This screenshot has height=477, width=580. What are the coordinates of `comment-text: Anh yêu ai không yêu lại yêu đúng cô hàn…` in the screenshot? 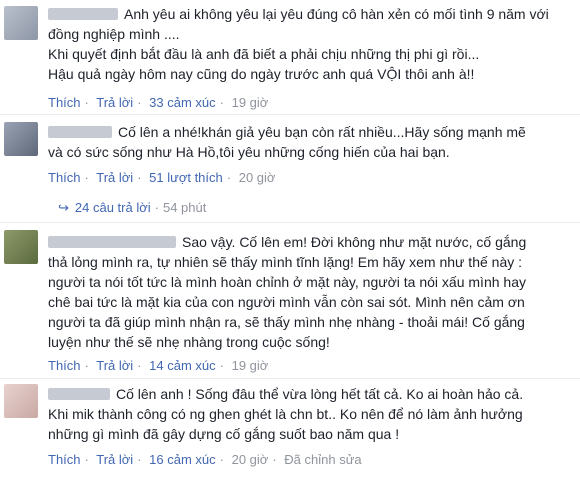 It's located at (298, 44).